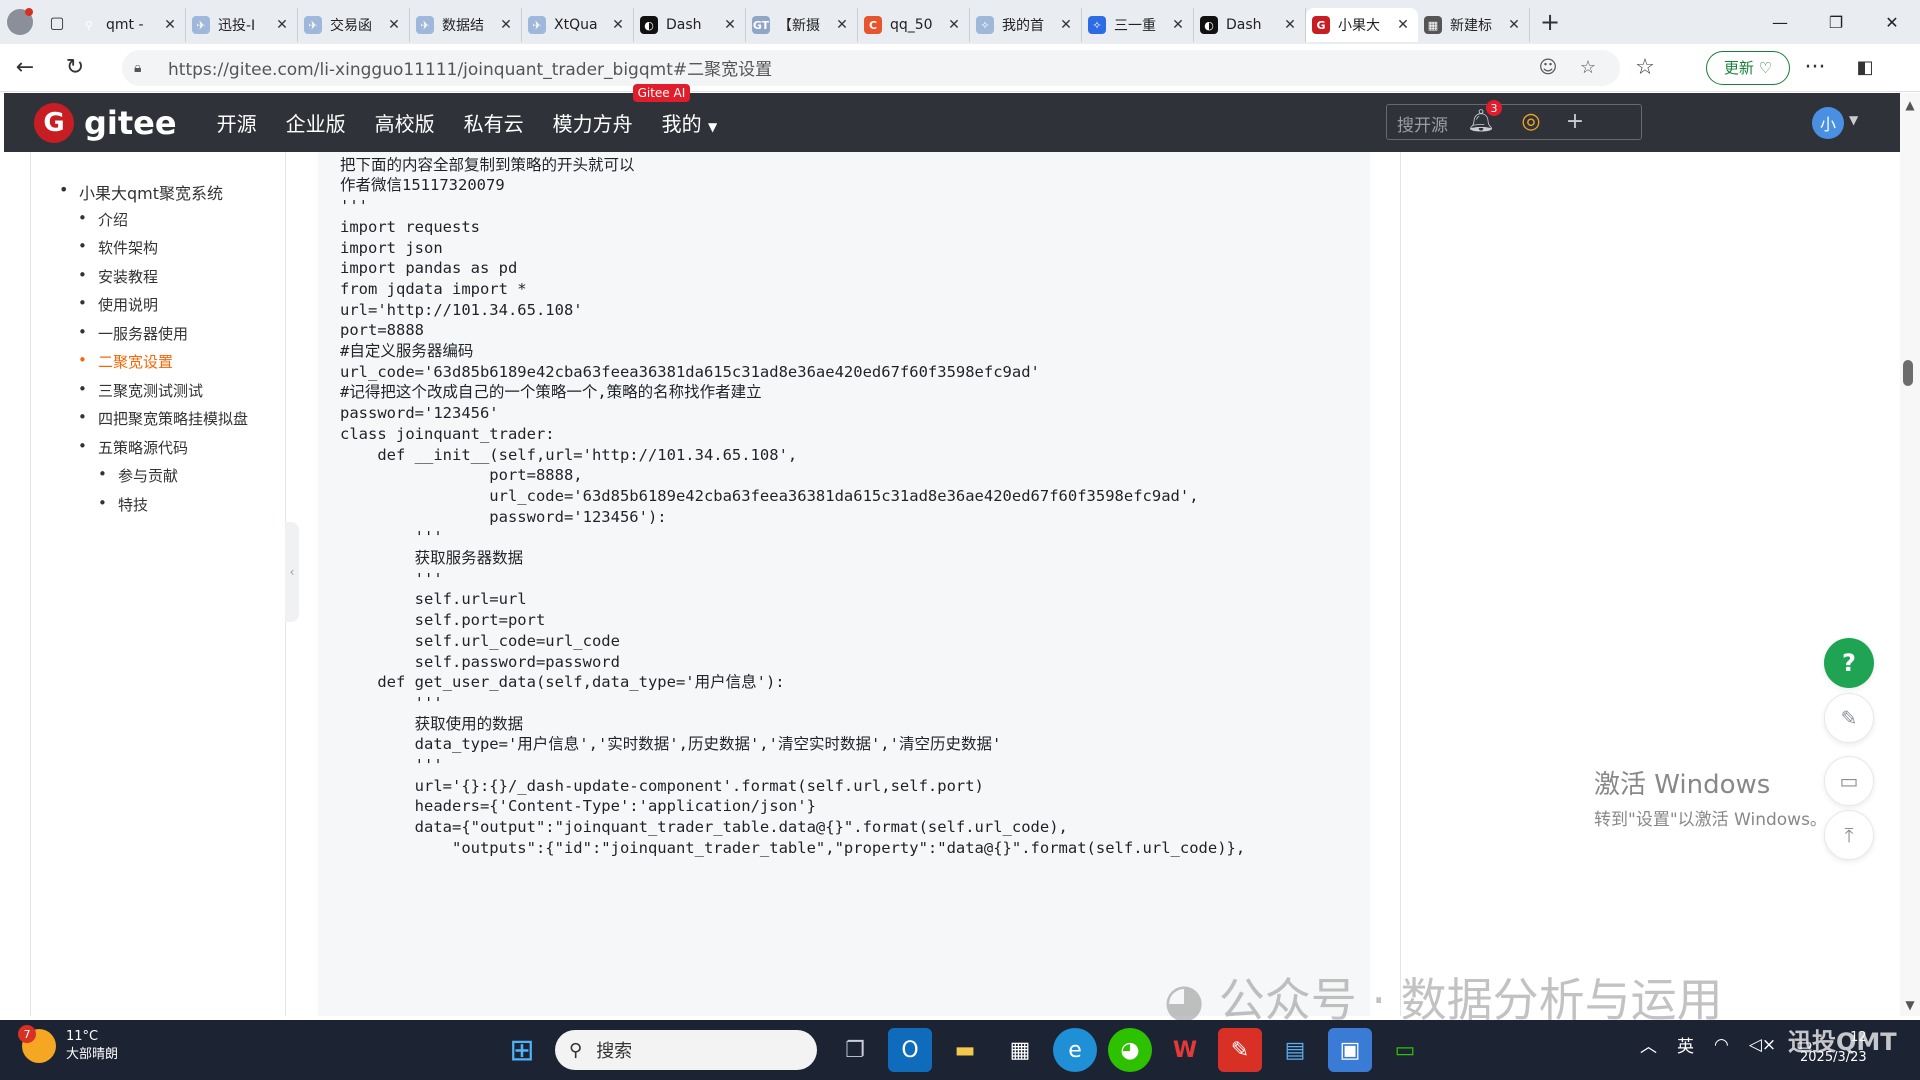 The height and width of the screenshot is (1080, 1920). Describe the element at coordinates (914, 25) in the screenshot. I see `browser-tab: Cqq_50 ✕` at that location.